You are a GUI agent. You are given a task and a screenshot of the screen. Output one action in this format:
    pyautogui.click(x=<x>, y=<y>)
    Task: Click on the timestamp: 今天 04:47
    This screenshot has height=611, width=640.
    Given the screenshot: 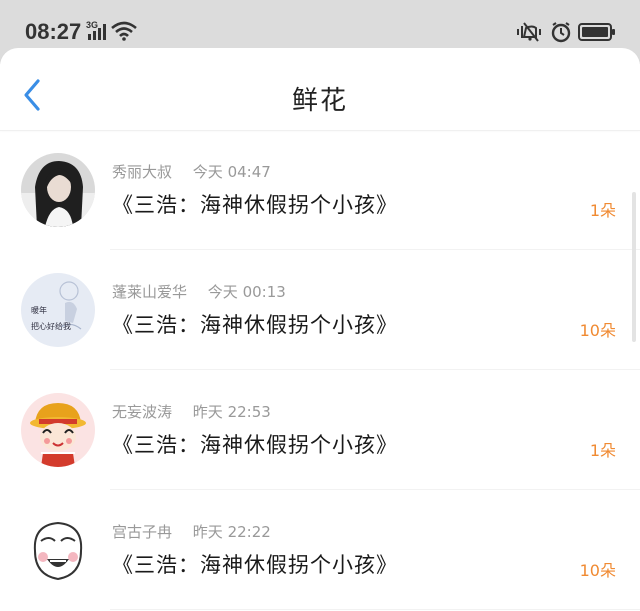 What is the action you would take?
    pyautogui.click(x=231, y=172)
    